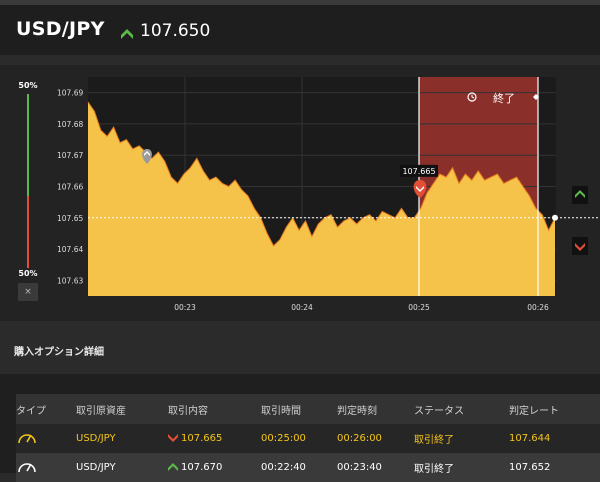 The image size is (600, 482). I want to click on y-tick-label: 107.64, so click(70, 249).